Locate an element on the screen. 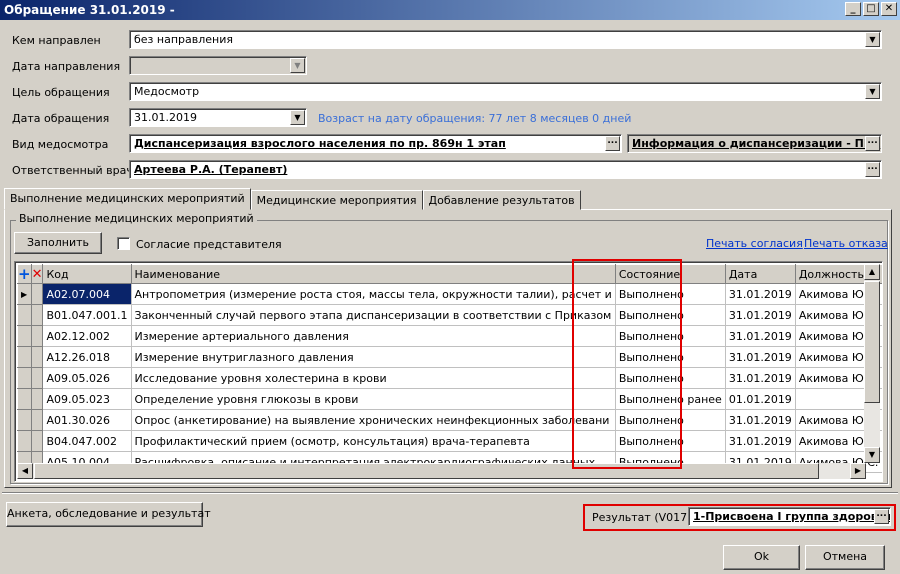  cell-name: Измерение артериального давления is located at coordinates (373, 336).